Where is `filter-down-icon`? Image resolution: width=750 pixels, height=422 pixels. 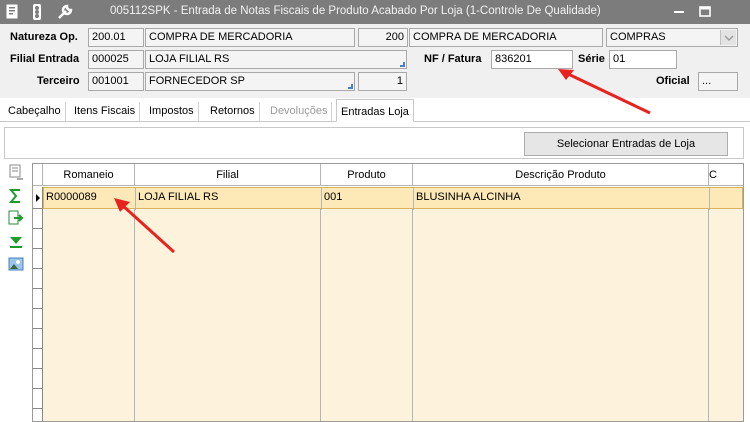
filter-down-icon is located at coordinates (16, 242).